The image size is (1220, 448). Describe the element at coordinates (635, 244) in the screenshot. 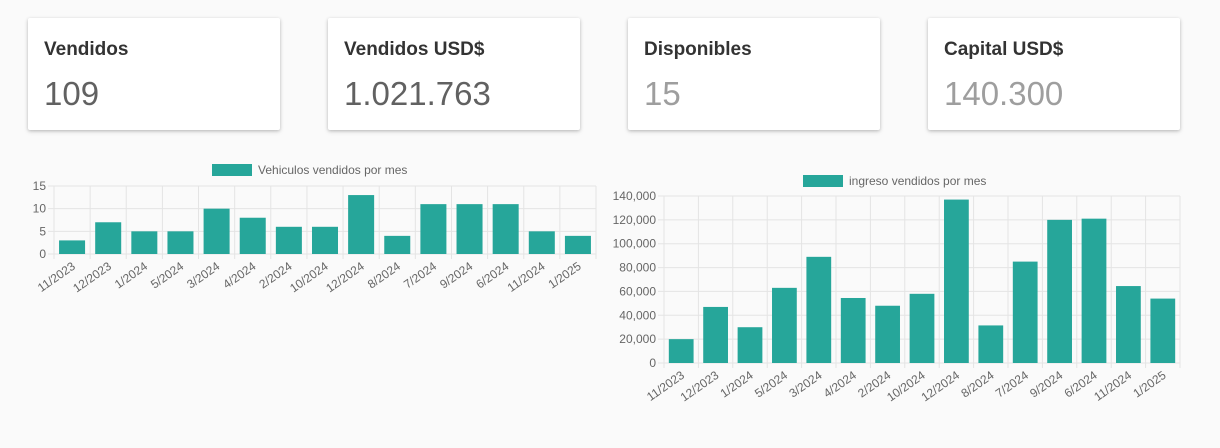

I see `y-tick-label: 100,000` at that location.